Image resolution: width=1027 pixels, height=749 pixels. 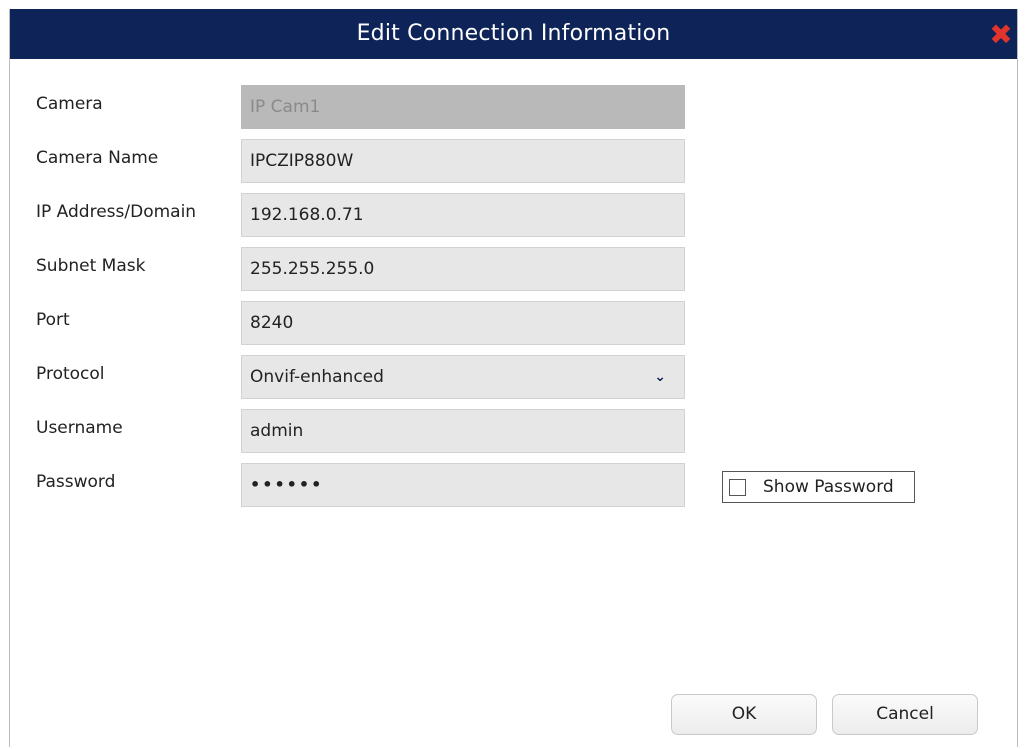 I want to click on subnet-mask-field: 255.255.255.0, so click(x=463, y=269).